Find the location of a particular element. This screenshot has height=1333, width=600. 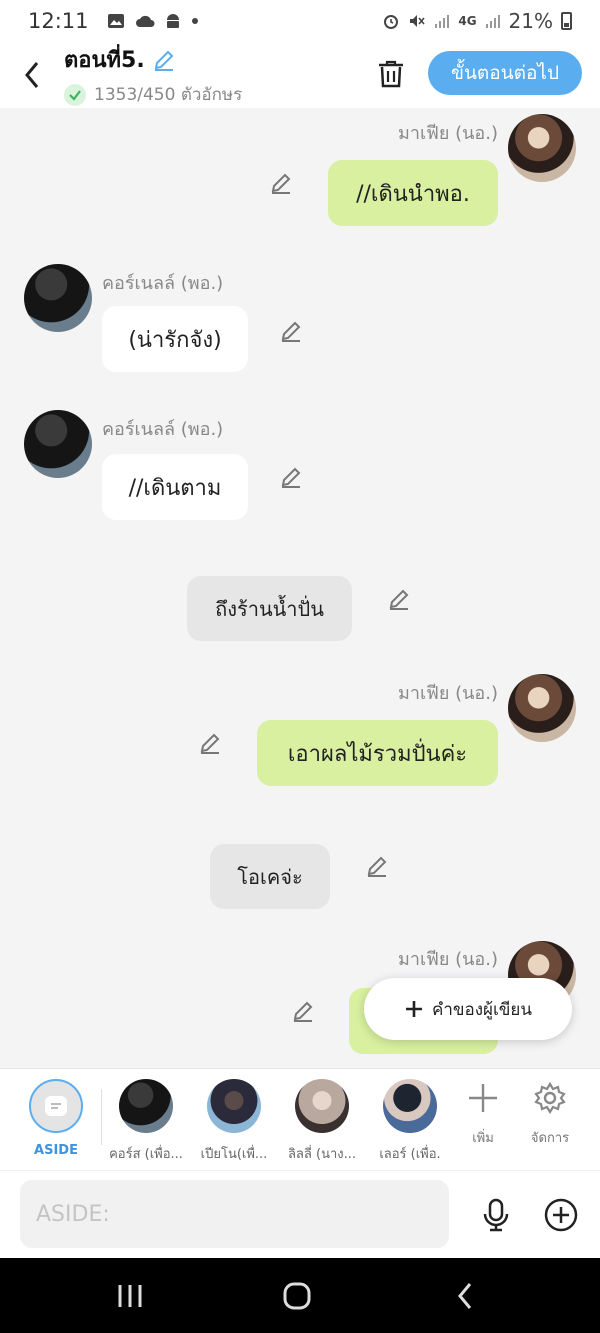

episode-title-block: ตอนที่5. 1353/450 ตัวอักษร is located at coordinates (153, 75).